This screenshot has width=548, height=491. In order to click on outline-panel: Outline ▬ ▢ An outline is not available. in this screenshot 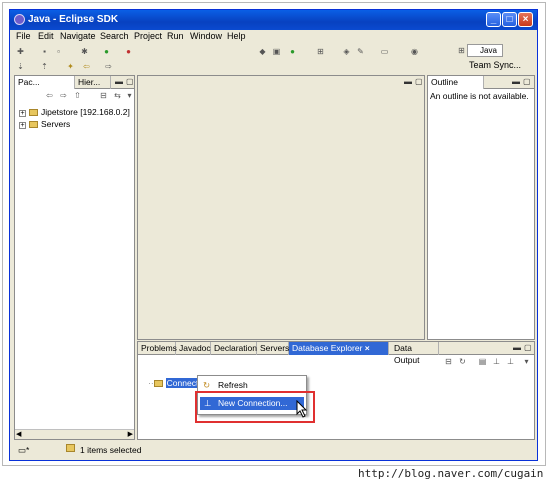, I will do `click(481, 207)`.